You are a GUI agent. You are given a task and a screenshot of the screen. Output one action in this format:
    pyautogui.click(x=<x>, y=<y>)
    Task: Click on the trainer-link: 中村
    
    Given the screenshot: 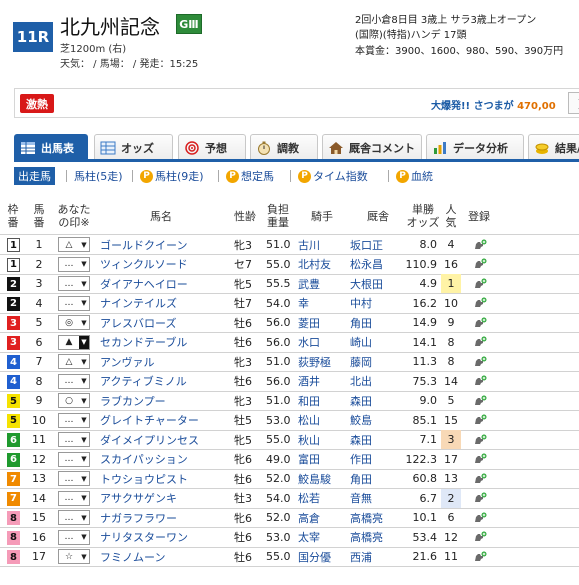 What is the action you would take?
    pyautogui.click(x=378, y=304)
    